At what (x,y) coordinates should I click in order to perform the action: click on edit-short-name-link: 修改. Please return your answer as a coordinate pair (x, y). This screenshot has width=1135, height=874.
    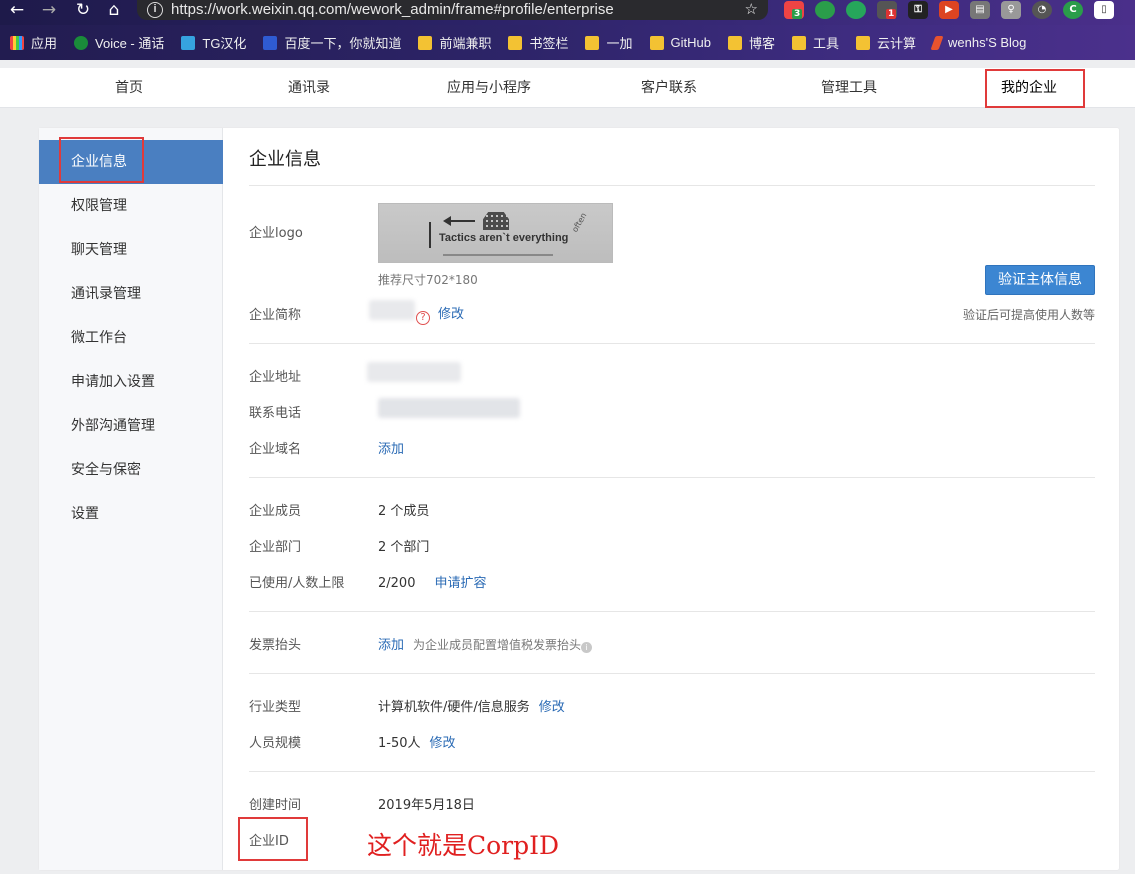
    Looking at the image, I should click on (451, 314).